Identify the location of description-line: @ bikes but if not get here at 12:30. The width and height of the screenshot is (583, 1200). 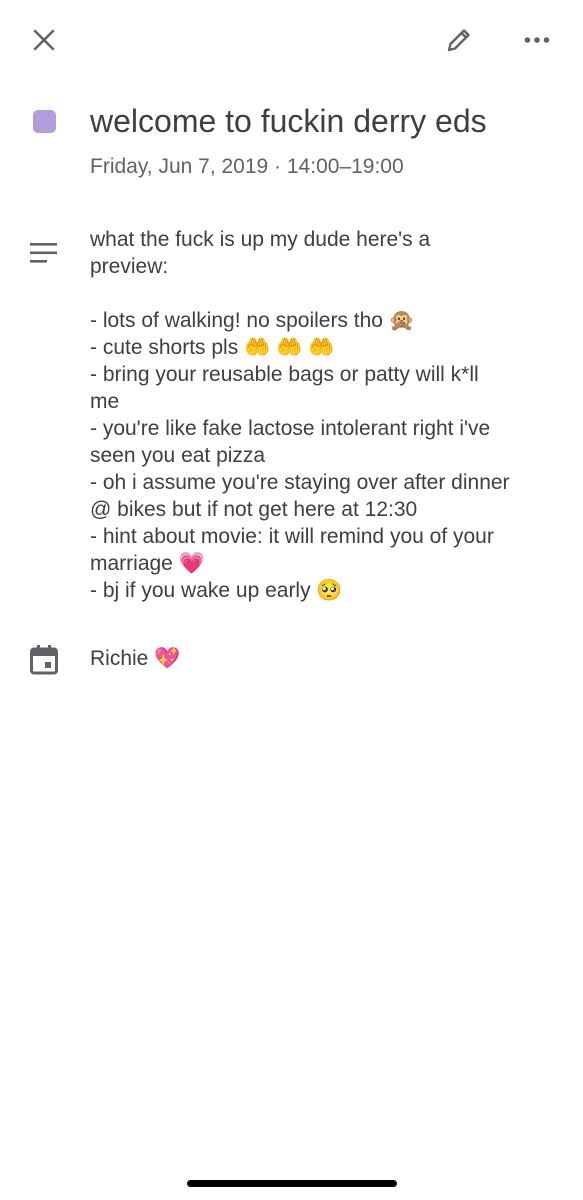
(254, 509).